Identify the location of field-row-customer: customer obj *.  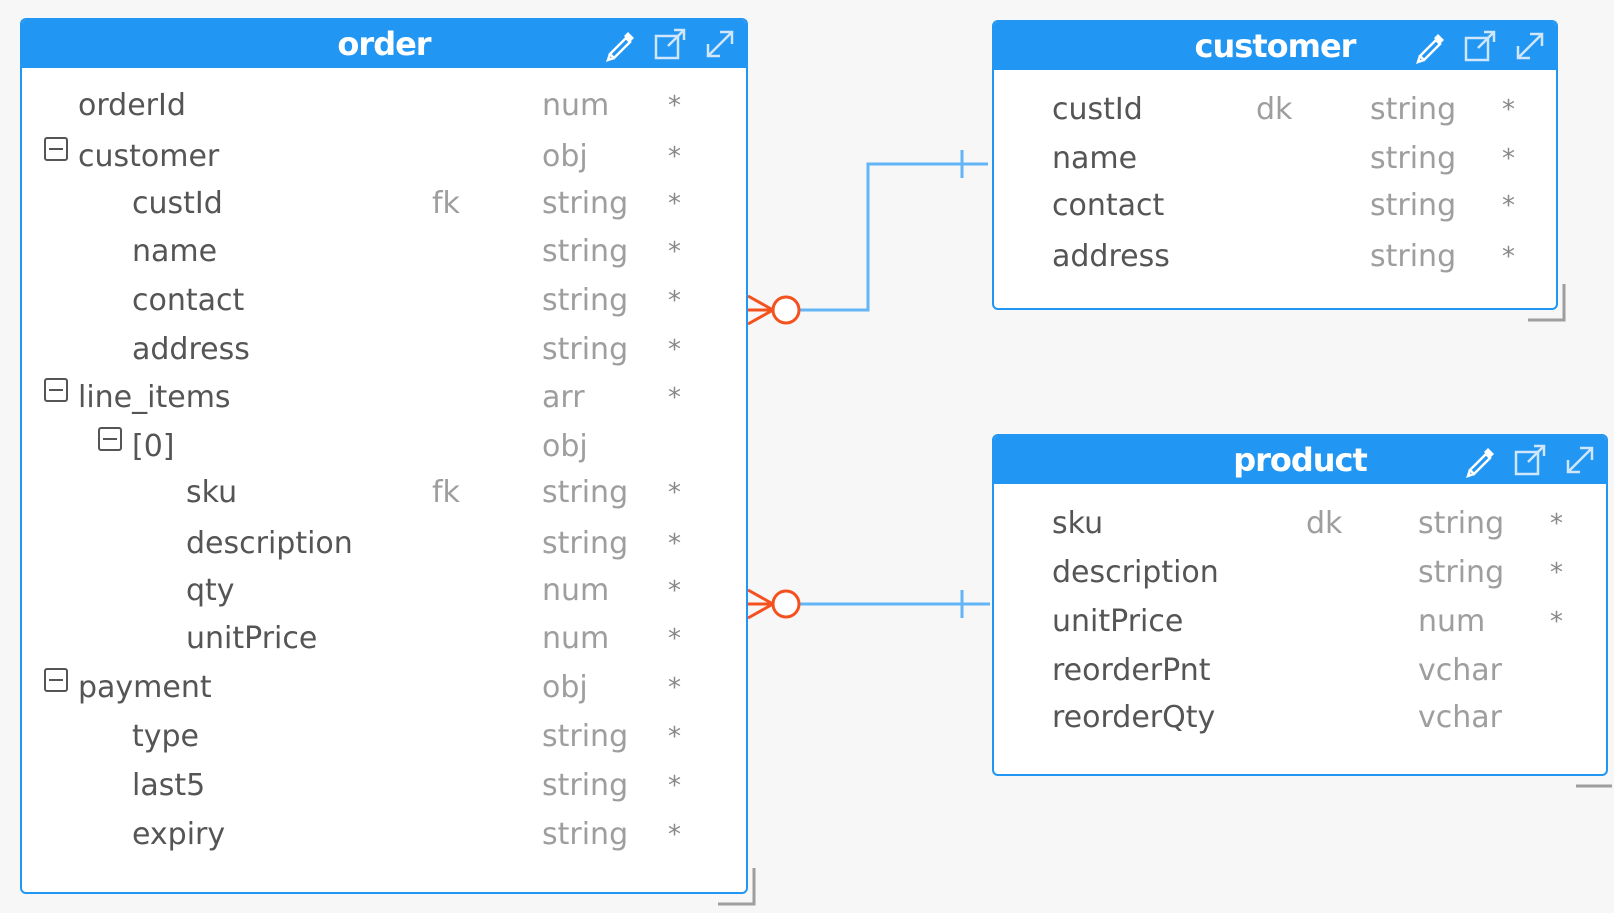
(384, 157).